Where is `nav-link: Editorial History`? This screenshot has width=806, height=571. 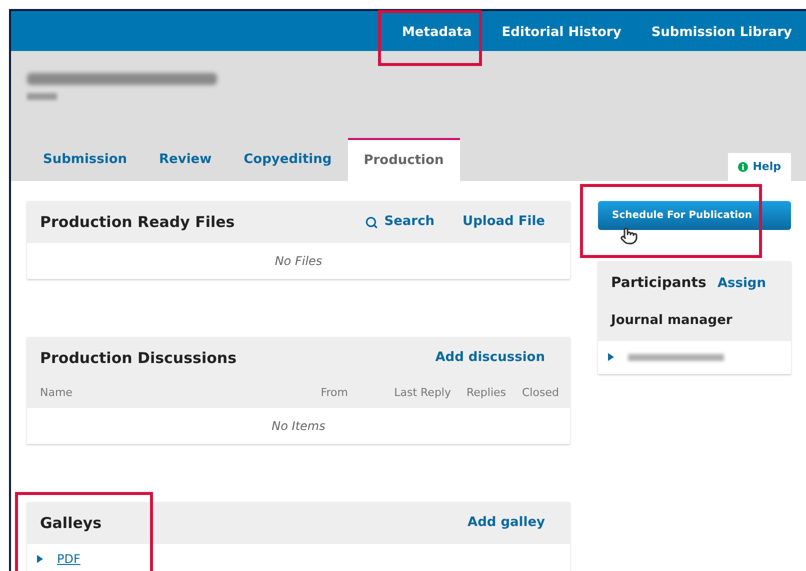 nav-link: Editorial History is located at coordinates (562, 32).